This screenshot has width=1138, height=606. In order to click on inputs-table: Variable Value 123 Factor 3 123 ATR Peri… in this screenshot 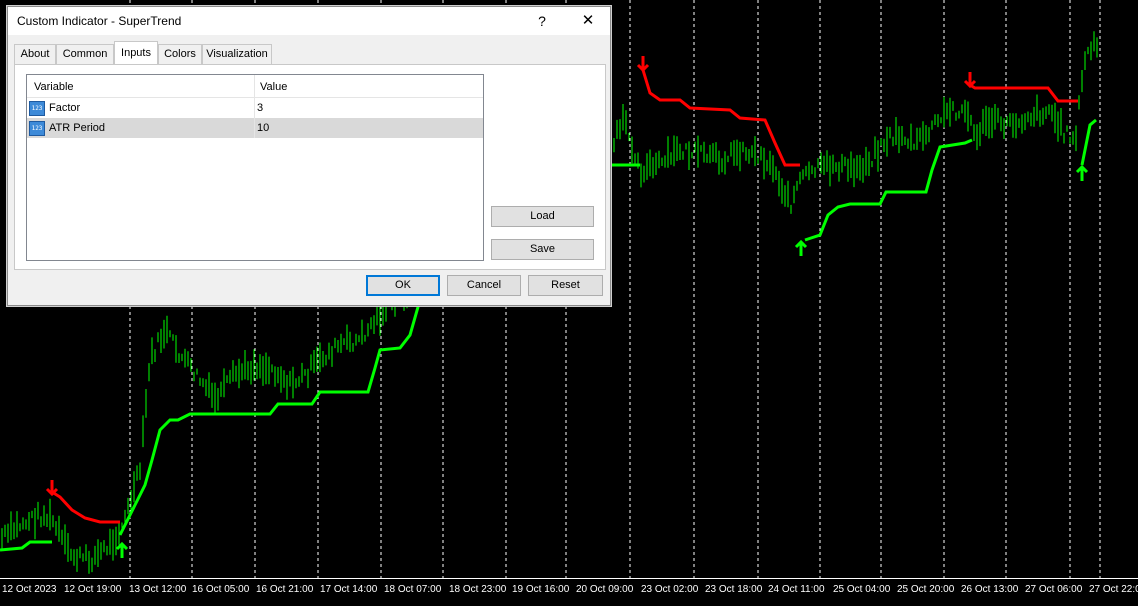, I will do `click(255, 167)`.